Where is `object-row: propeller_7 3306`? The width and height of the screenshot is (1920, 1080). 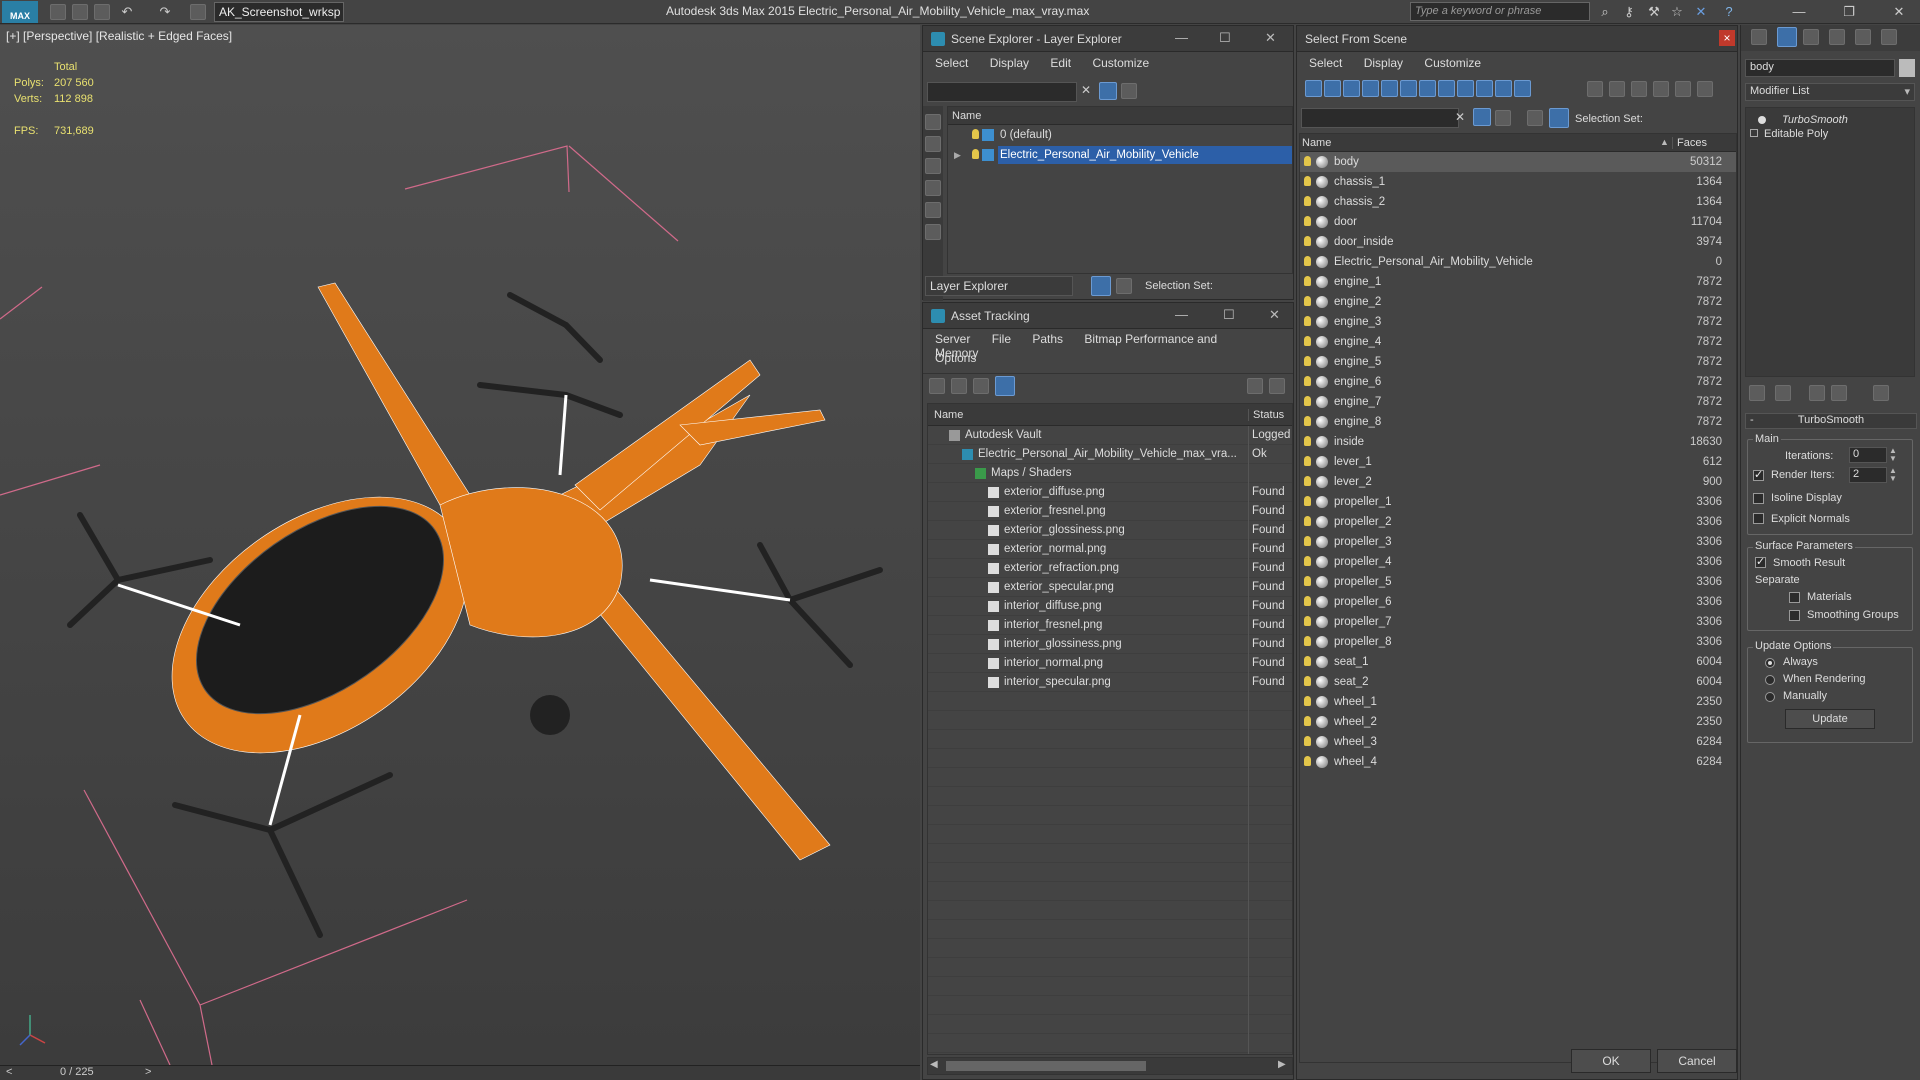 object-row: propeller_7 3306 is located at coordinates (1518, 622).